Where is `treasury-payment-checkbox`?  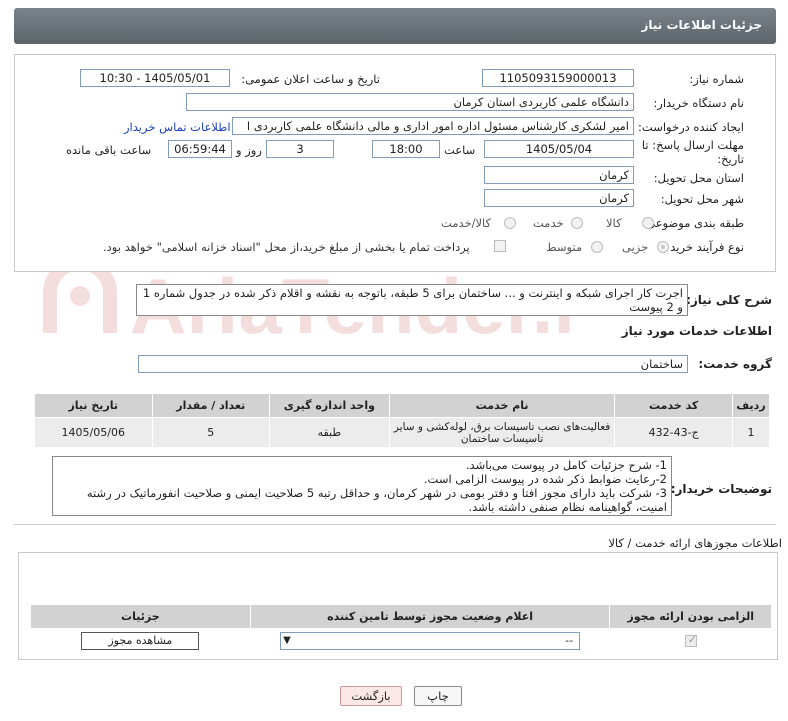
treasury-payment-checkbox is located at coordinates (500, 246).